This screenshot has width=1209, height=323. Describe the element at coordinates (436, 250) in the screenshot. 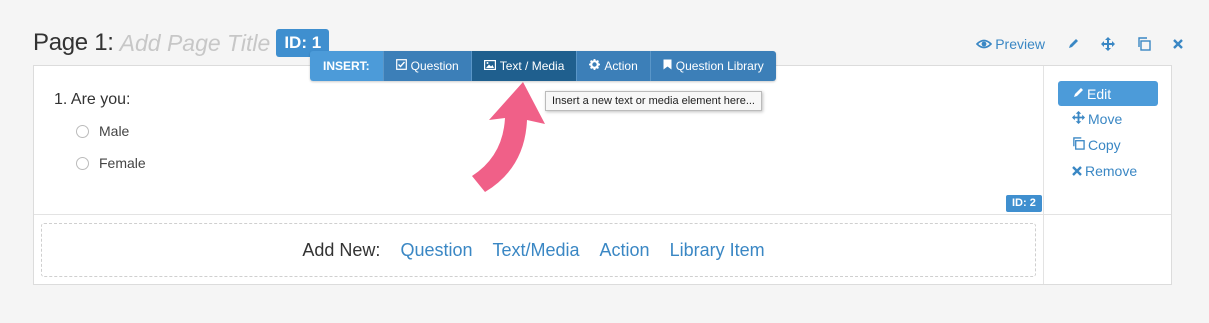

I see `add-question-link: Question` at that location.